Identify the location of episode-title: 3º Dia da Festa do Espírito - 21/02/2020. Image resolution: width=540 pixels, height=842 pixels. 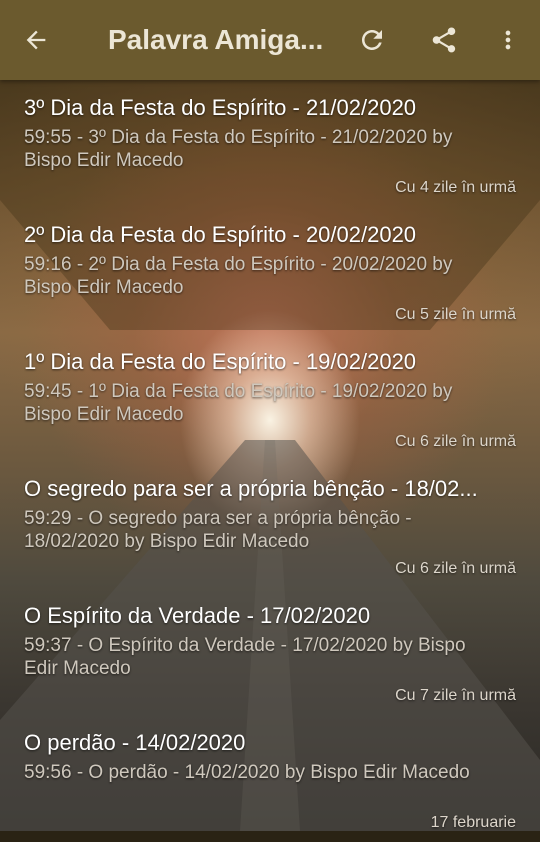
(220, 107).